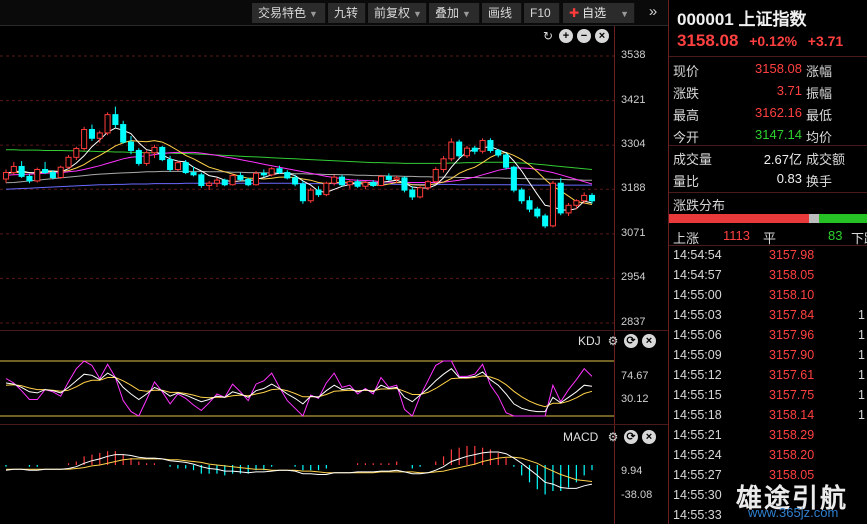  I want to click on toolbar-button-label: 前复权, so click(392, 13).